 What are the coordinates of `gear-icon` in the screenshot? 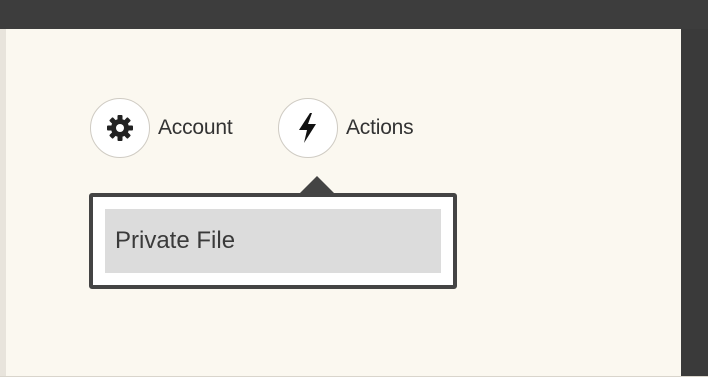 It's located at (120, 128).